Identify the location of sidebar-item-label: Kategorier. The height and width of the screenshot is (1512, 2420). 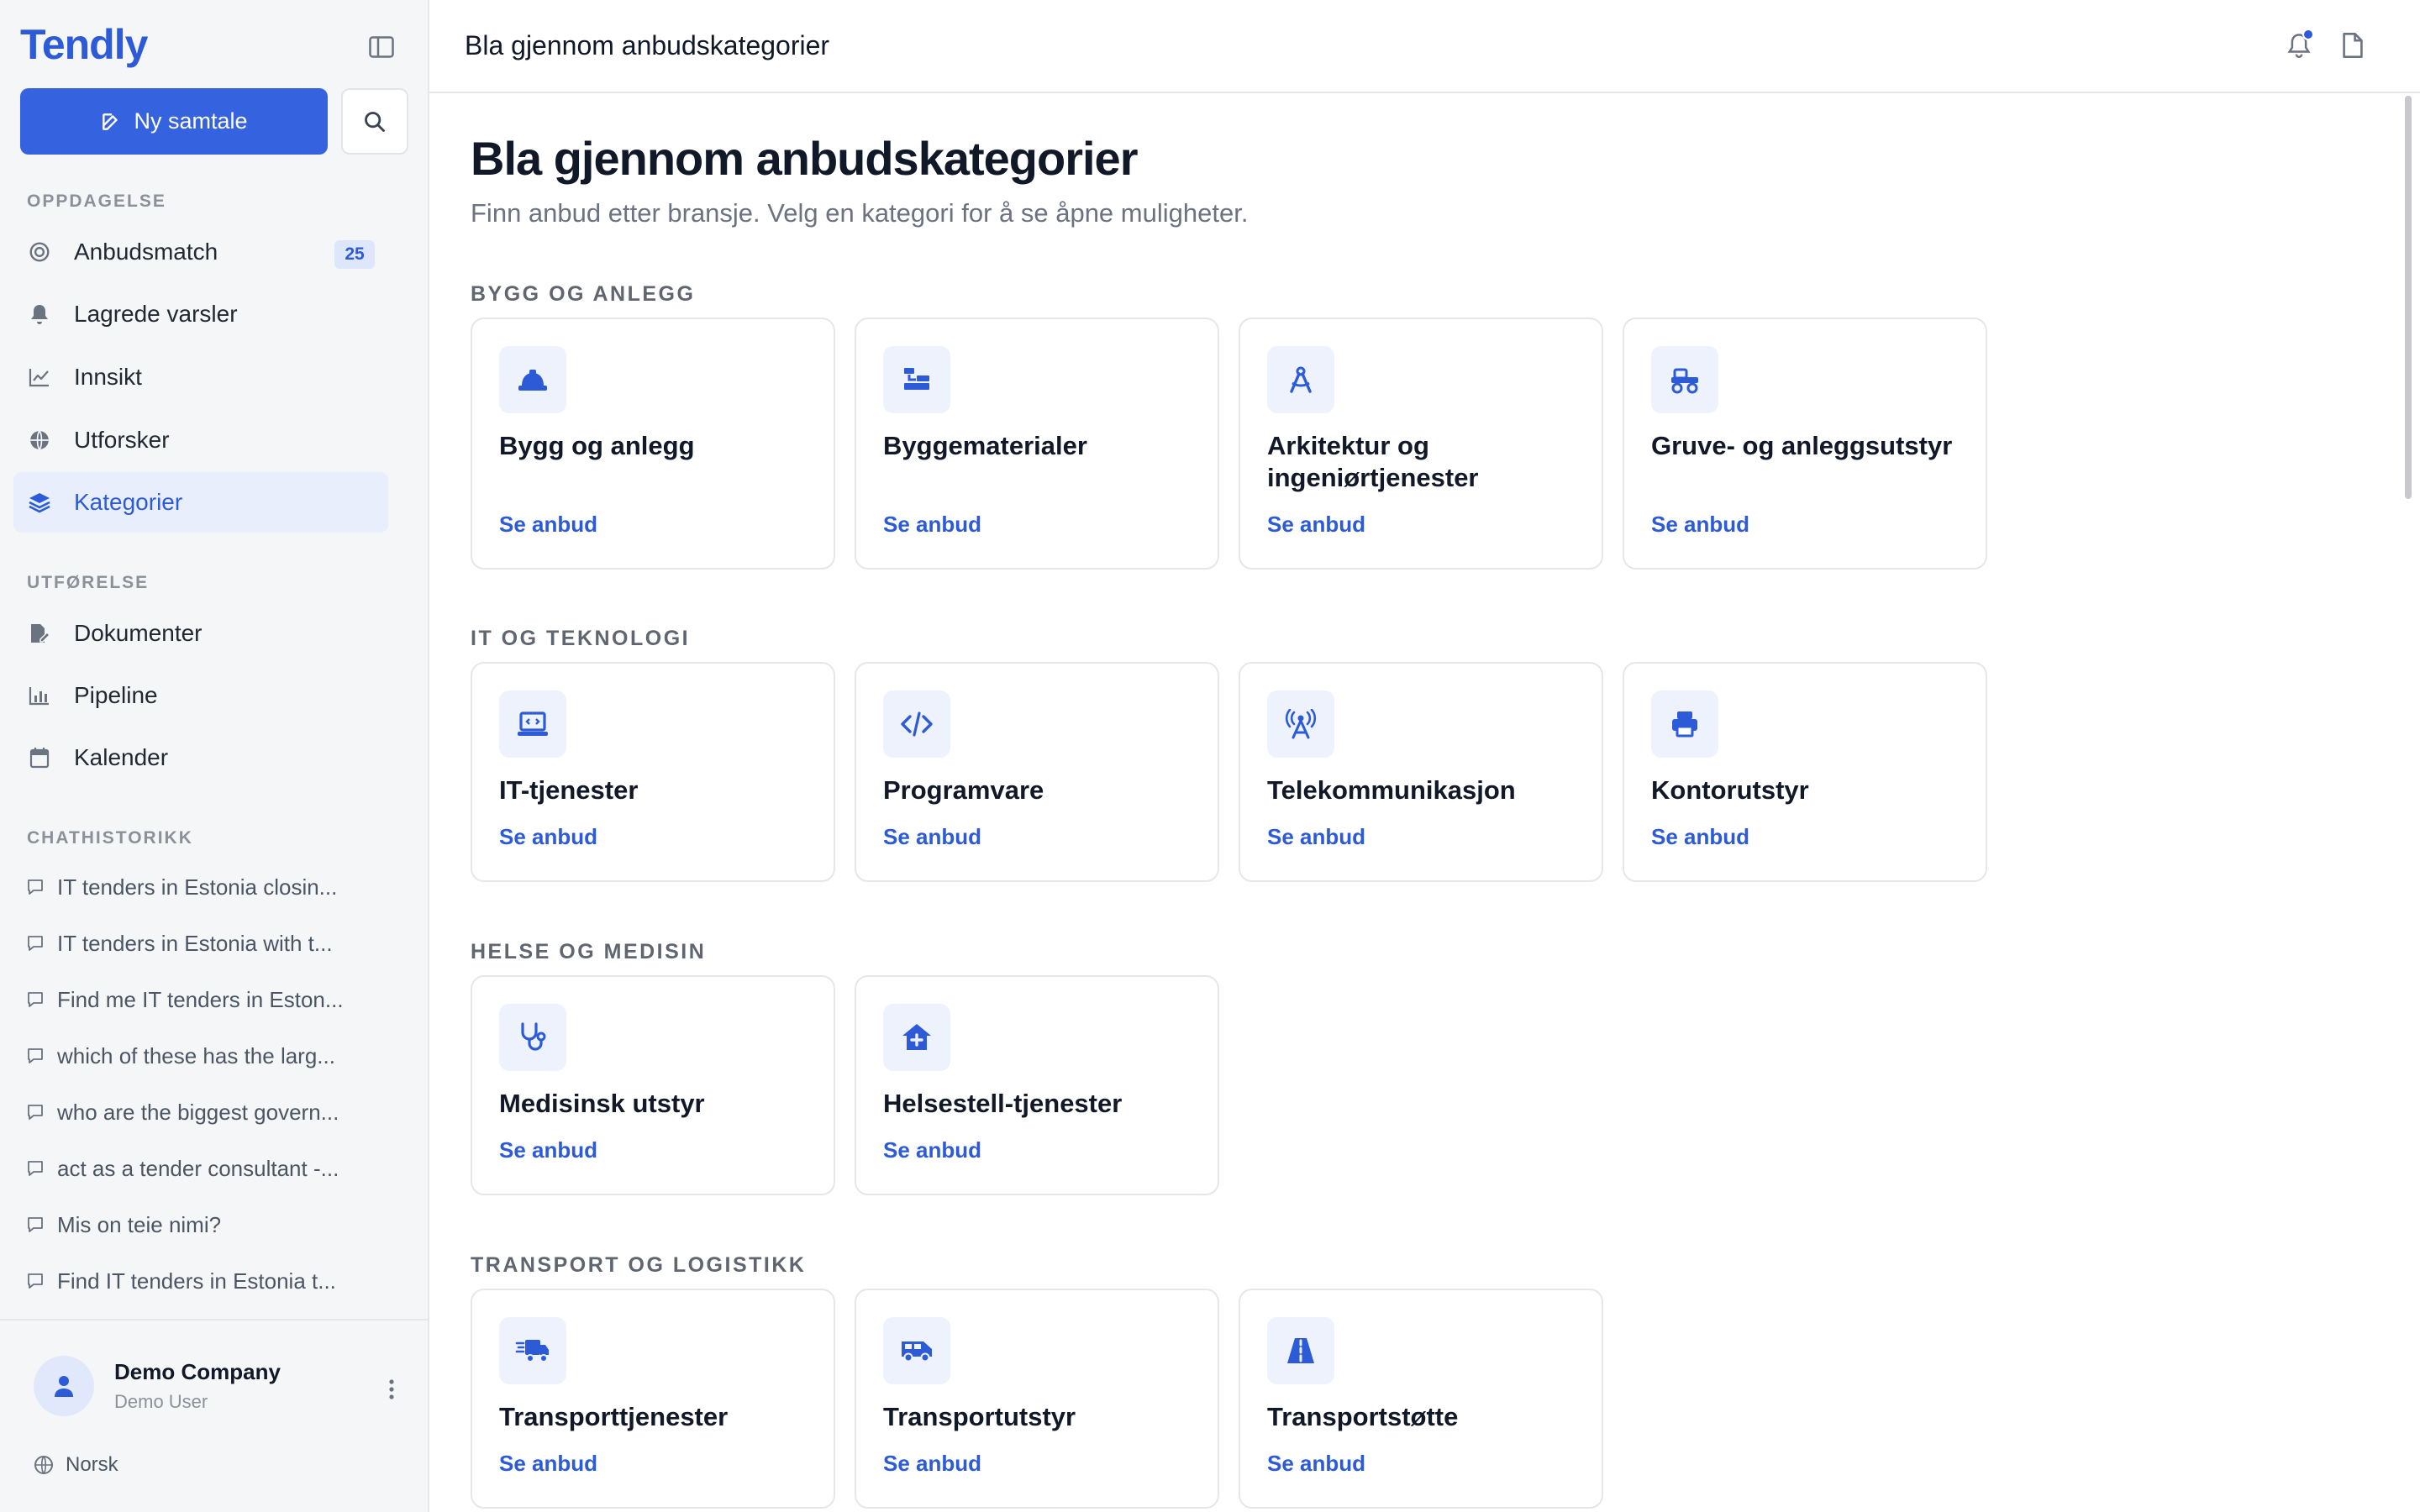
(128, 502).